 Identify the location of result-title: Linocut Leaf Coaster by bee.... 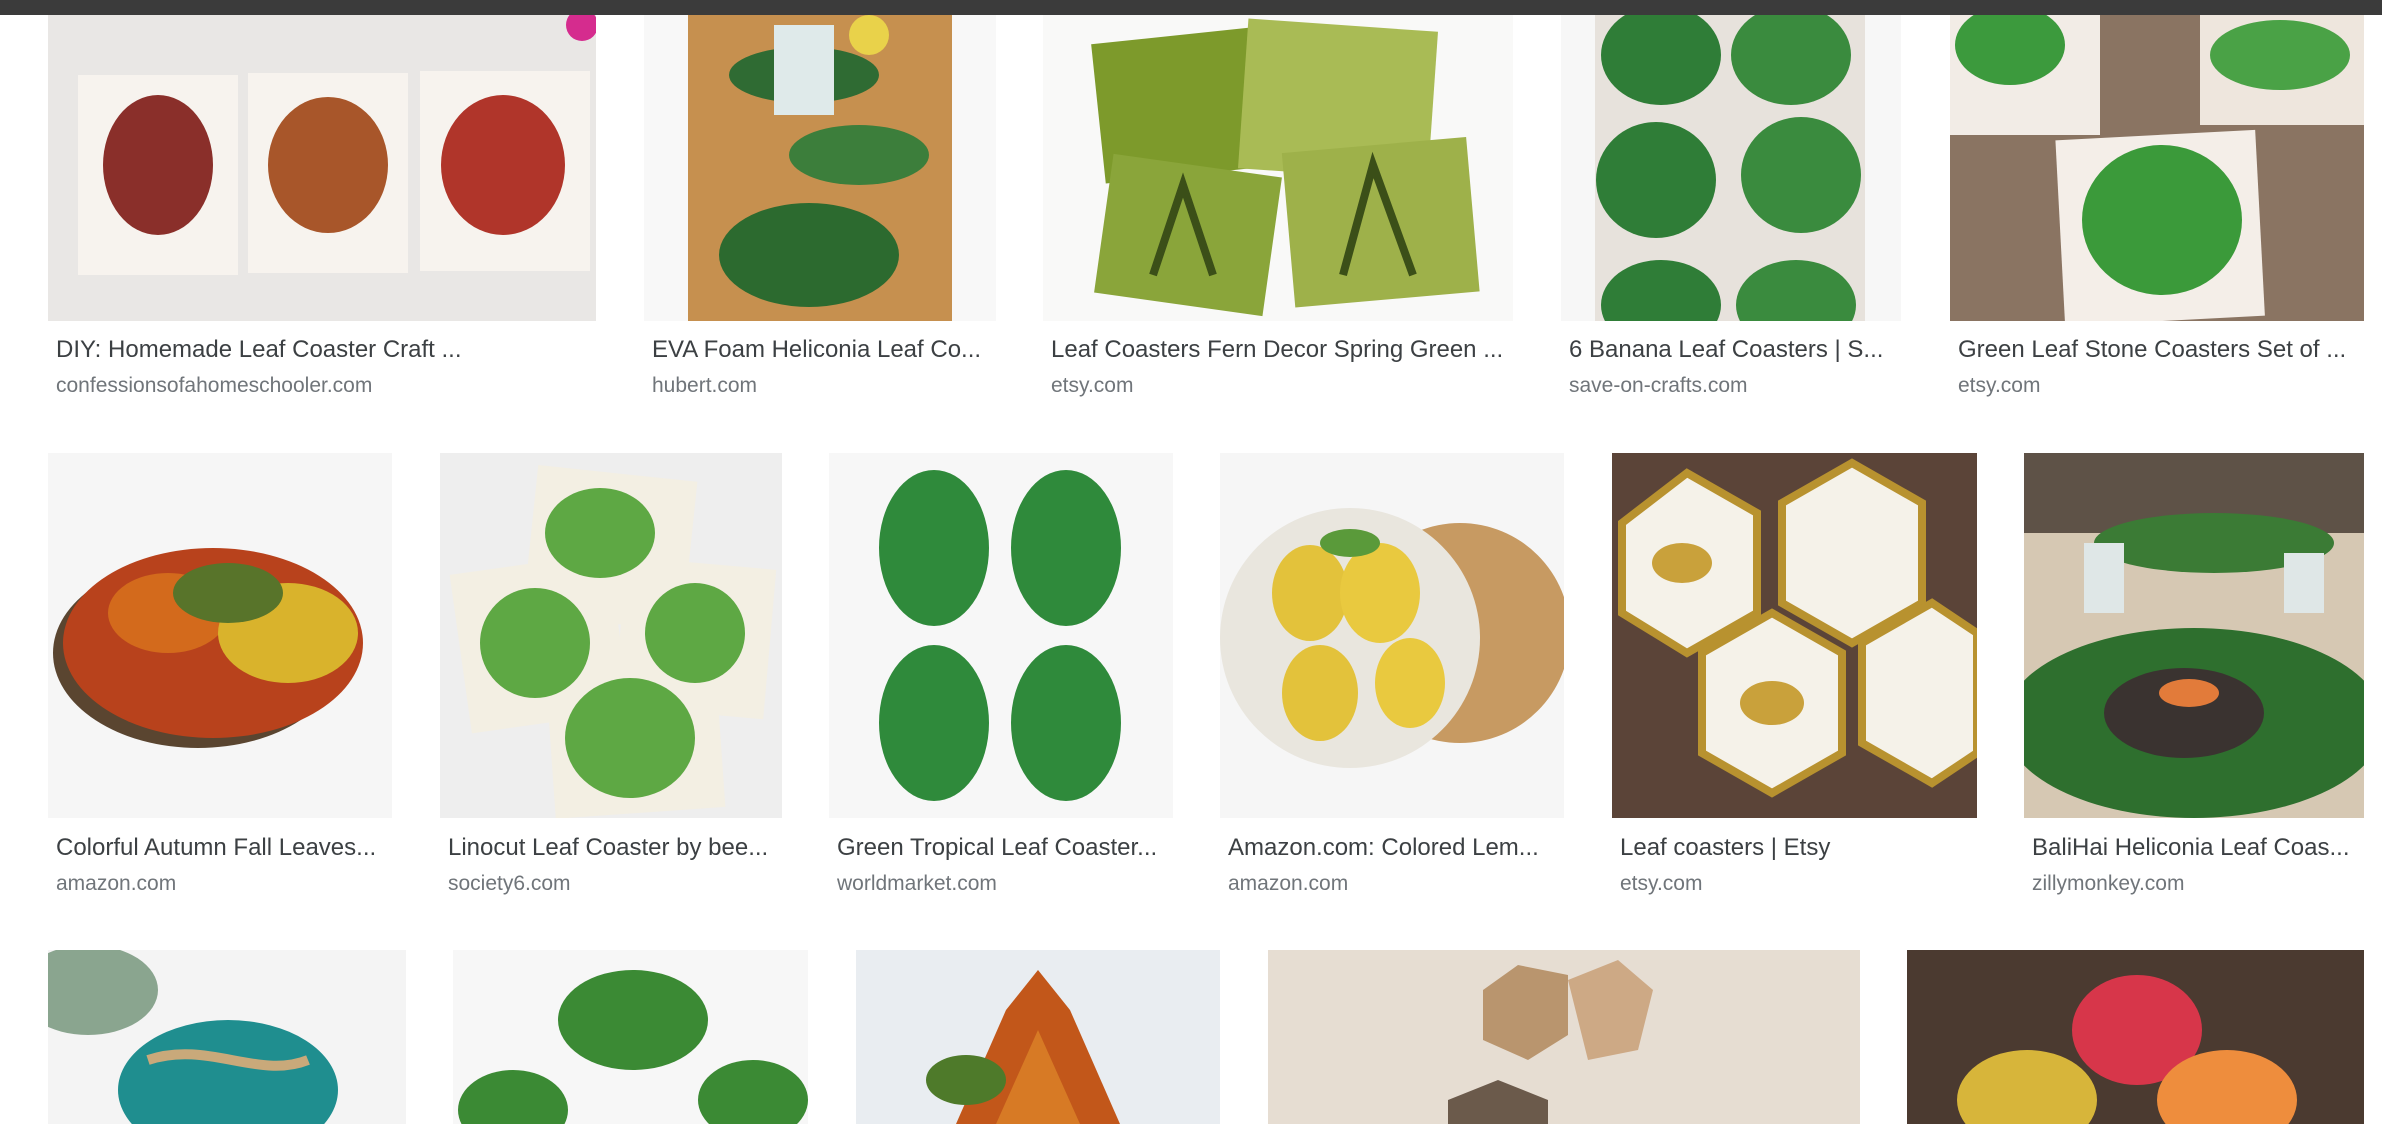
(615, 848).